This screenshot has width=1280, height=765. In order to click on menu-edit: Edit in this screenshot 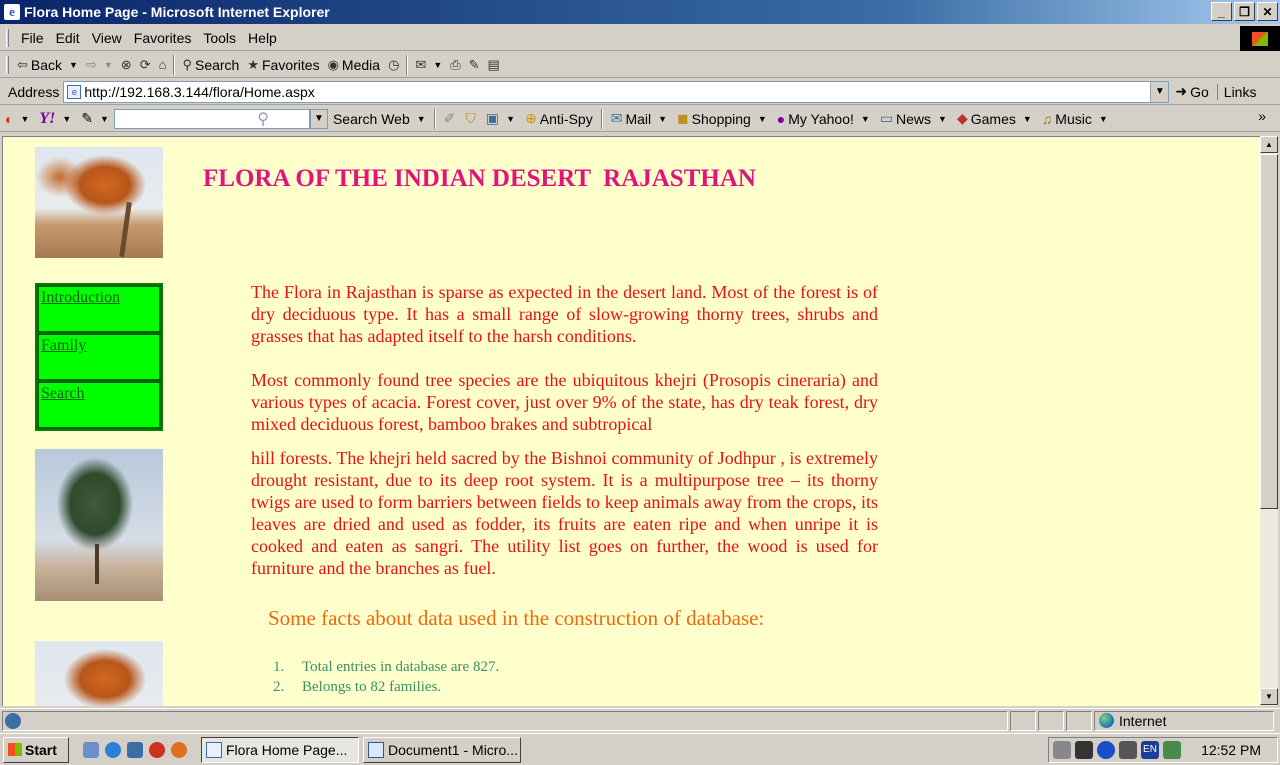, I will do `click(68, 38)`.